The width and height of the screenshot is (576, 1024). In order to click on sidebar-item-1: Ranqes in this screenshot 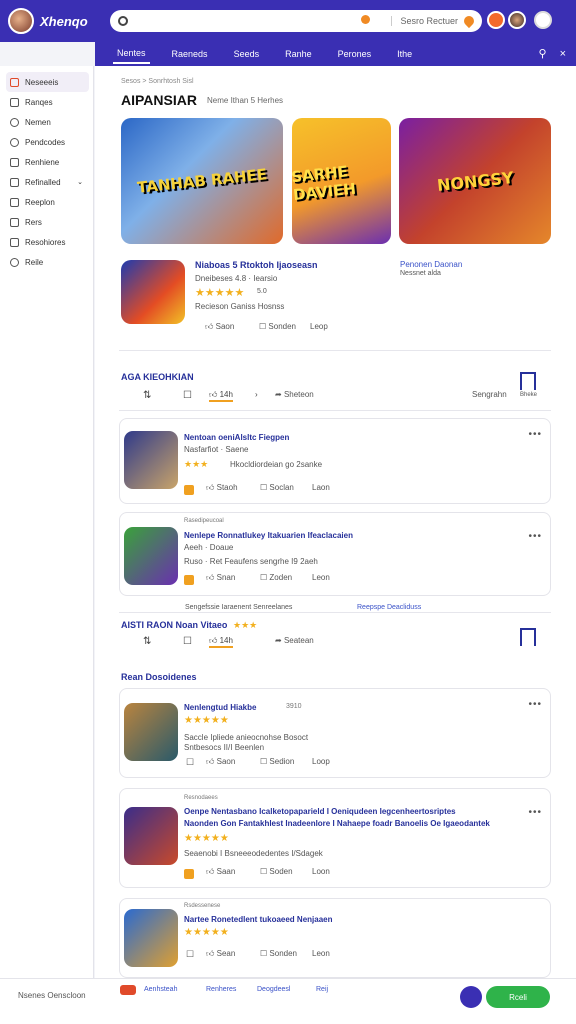, I will do `click(47, 102)`.